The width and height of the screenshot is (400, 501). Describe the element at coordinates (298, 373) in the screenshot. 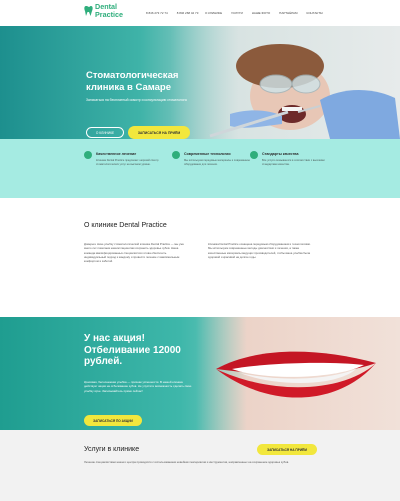

I see `smile-photo` at that location.